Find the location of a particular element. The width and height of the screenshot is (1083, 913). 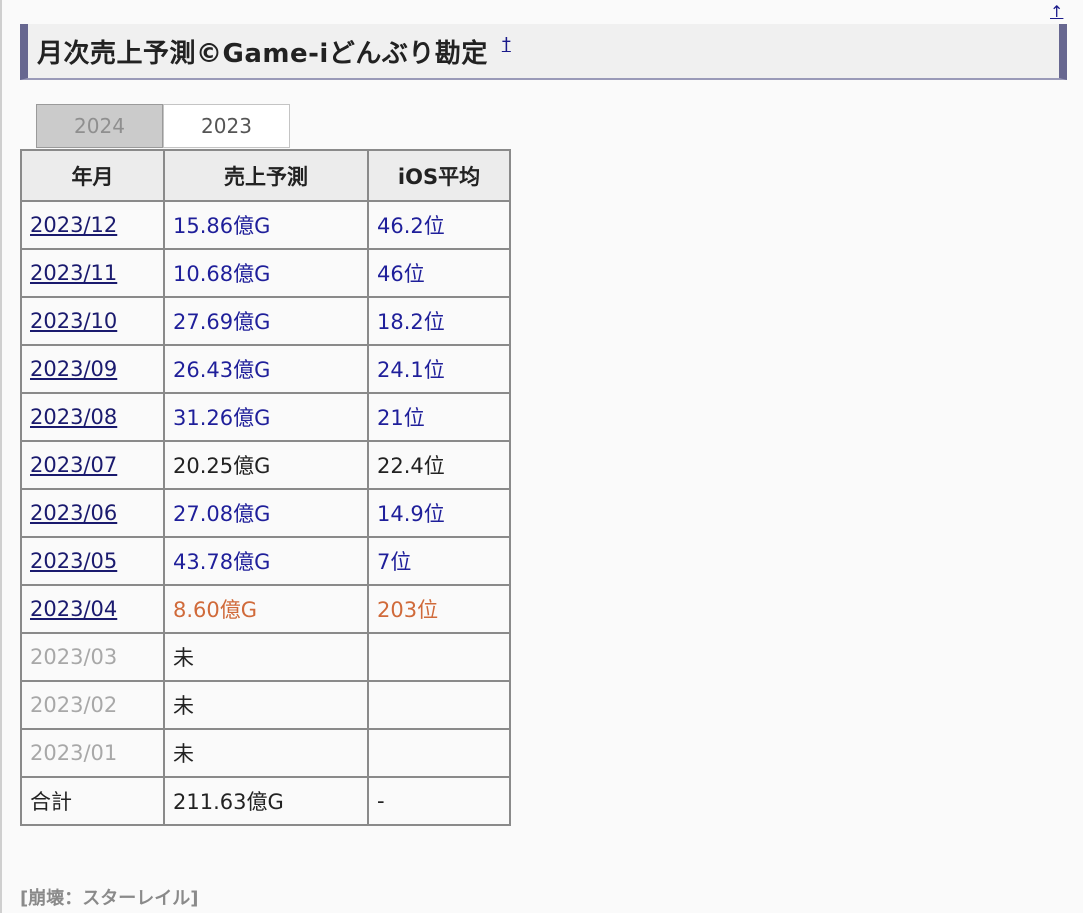

table-header-row: 年月 売上予測 iOS平均 is located at coordinates (265, 175).